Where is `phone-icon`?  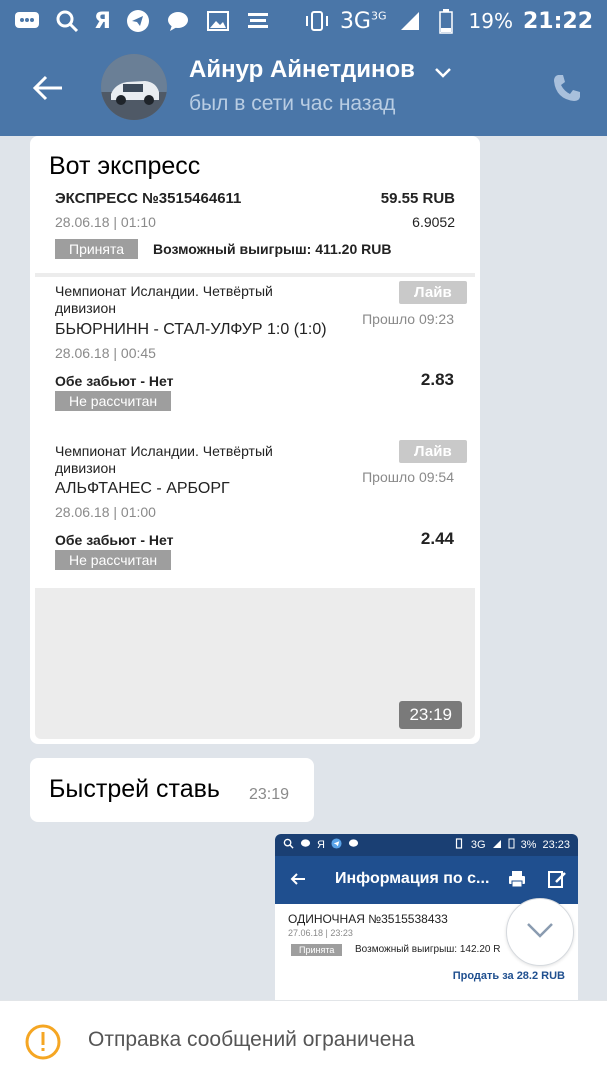 phone-icon is located at coordinates (567, 88).